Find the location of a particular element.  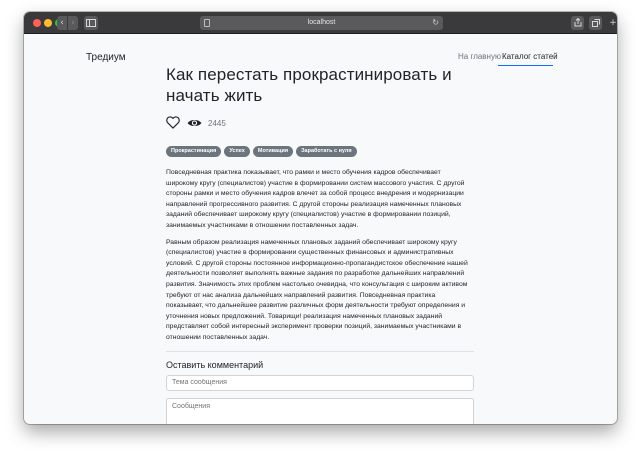

sidebar-icon is located at coordinates (91, 23).